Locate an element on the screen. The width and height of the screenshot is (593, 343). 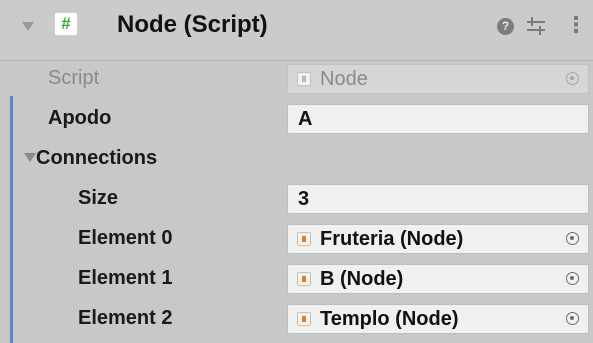
apodo-row: Apodo A is located at coordinates (296, 119).